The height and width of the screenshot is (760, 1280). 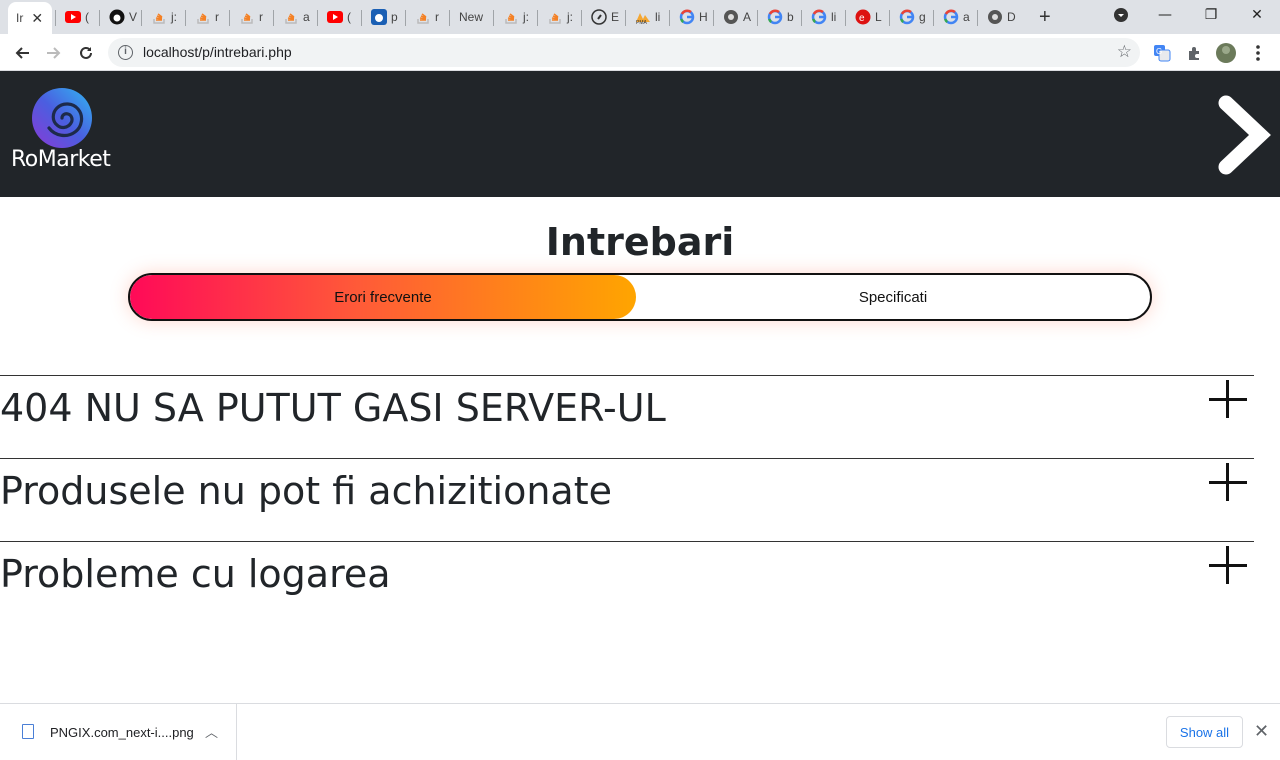 I want to click on reload-button, so click(x=86, y=53).